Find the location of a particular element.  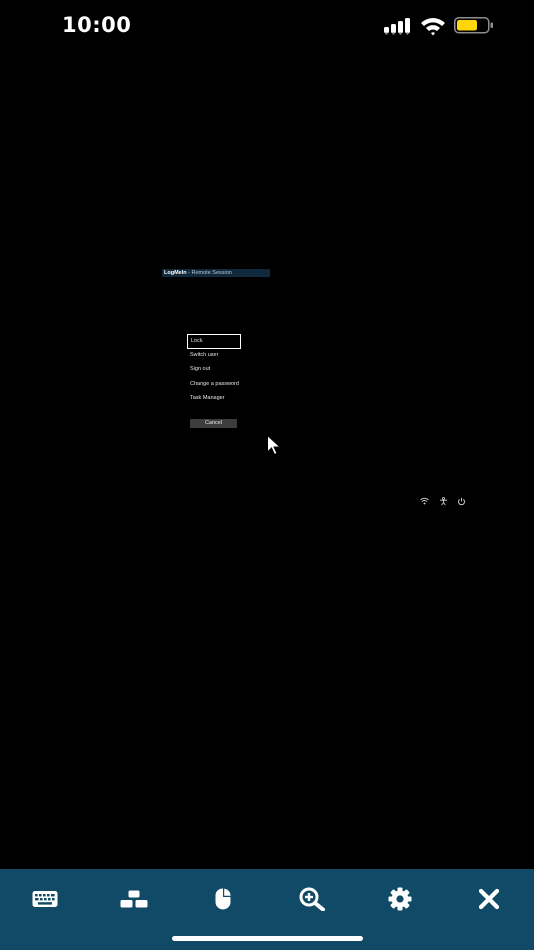

close-icon is located at coordinates (489, 899).